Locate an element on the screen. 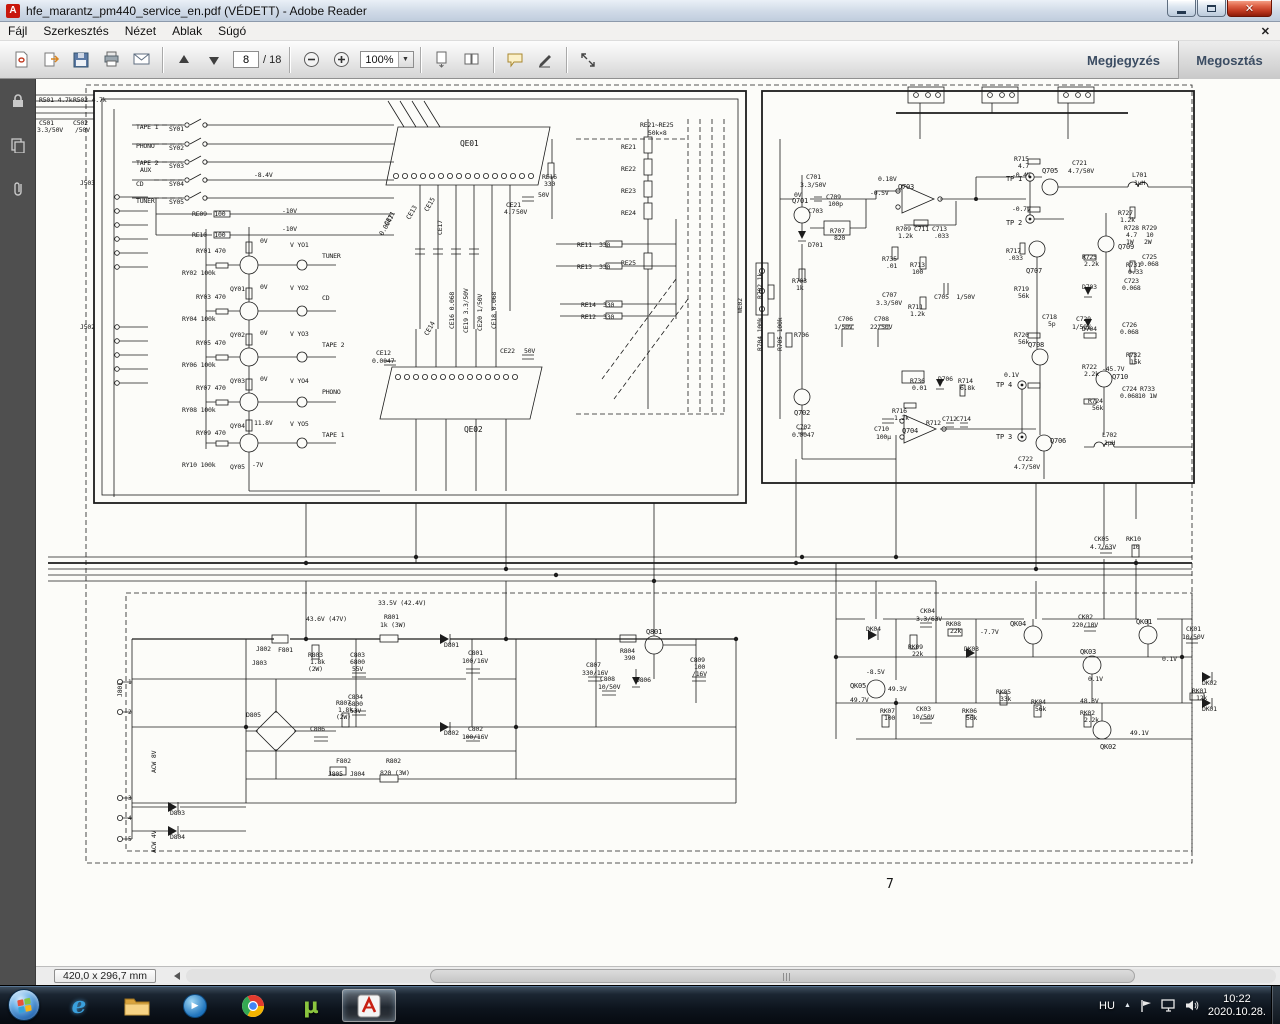 Image resolution: width=1280 pixels, height=1024 pixels. page-display-icon is located at coordinates (471, 59).